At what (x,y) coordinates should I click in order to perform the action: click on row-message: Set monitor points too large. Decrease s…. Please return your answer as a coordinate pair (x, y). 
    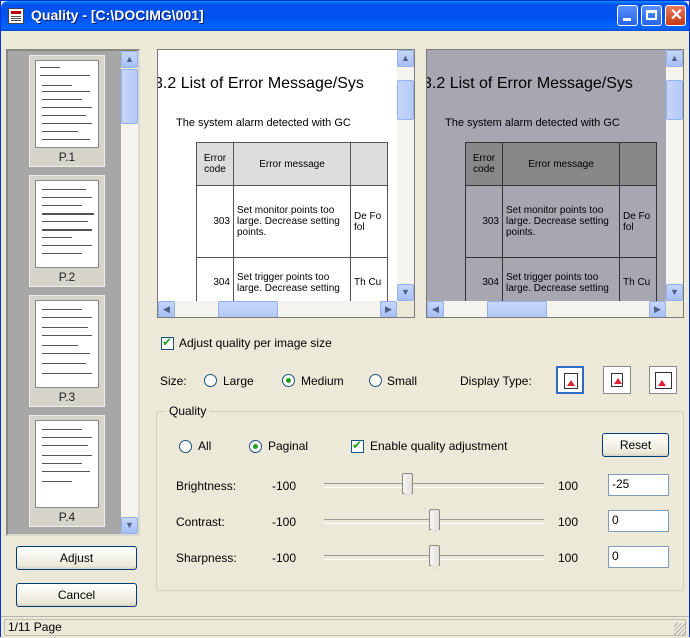
    Looking at the image, I should click on (292, 221).